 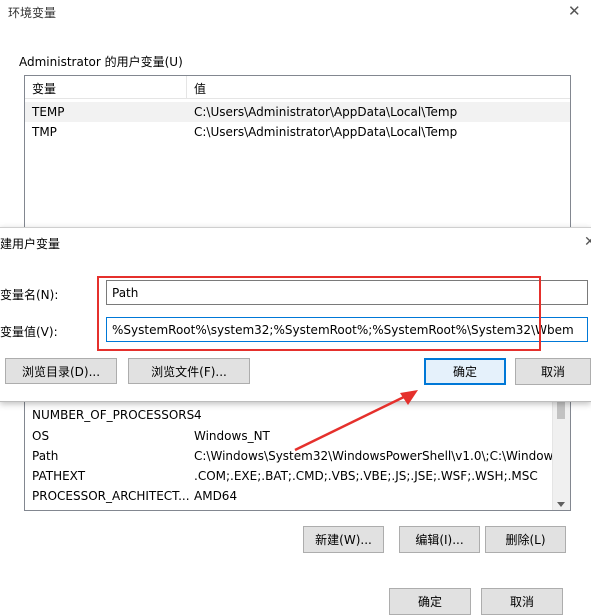 I want to click on dialog-cancel-button: 取消, so click(x=553, y=371).